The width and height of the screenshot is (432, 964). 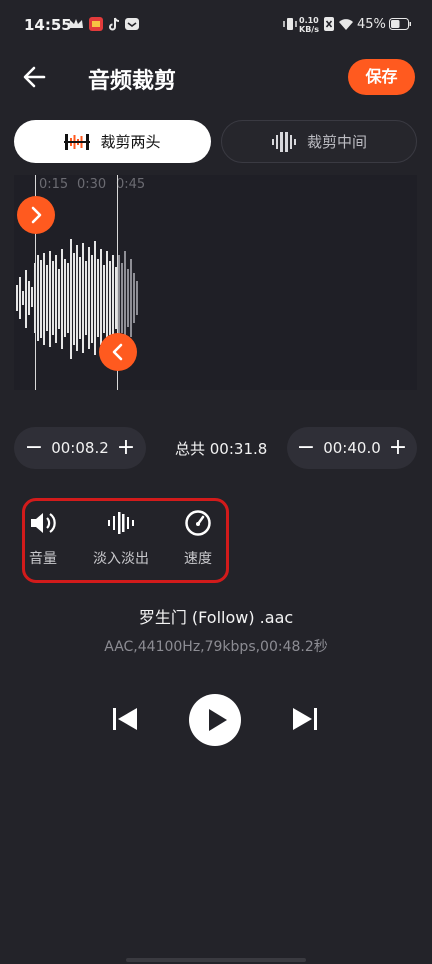 What do you see at coordinates (125, 719) in the screenshot?
I see `skip-previous-icon` at bounding box center [125, 719].